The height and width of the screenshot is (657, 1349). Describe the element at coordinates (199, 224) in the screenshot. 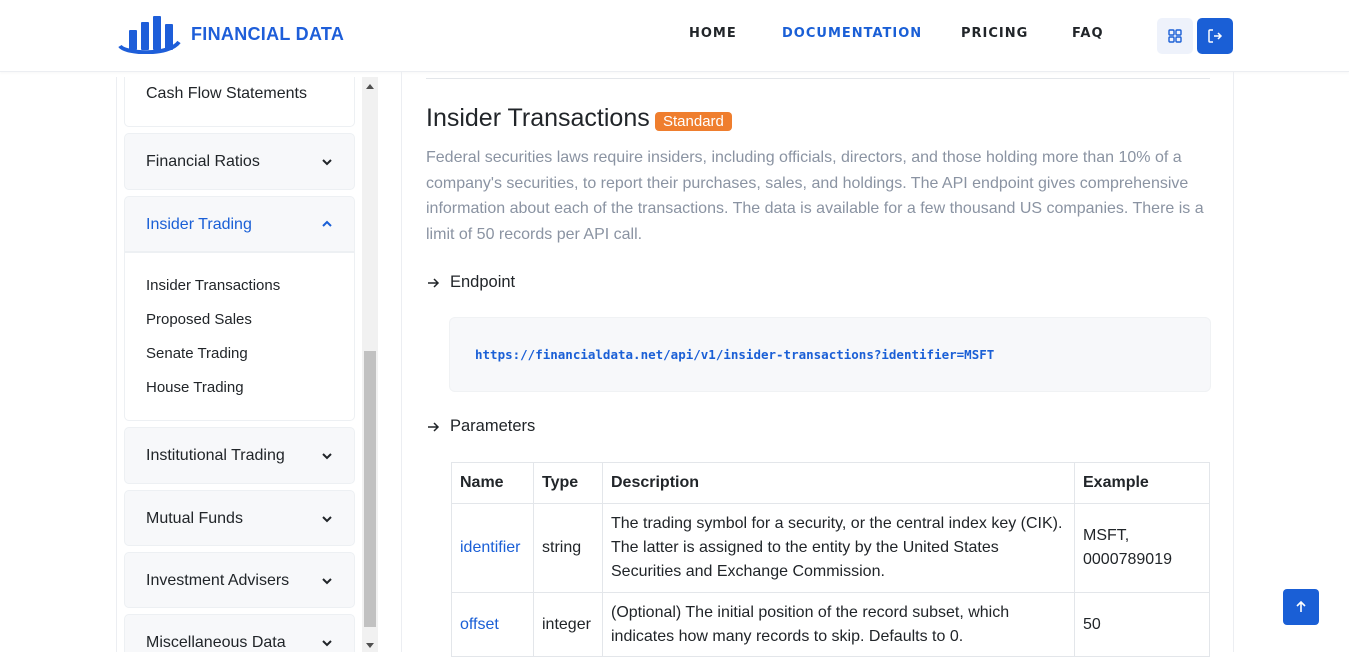

I see `sidebar-section-label: Insider Trading` at that location.